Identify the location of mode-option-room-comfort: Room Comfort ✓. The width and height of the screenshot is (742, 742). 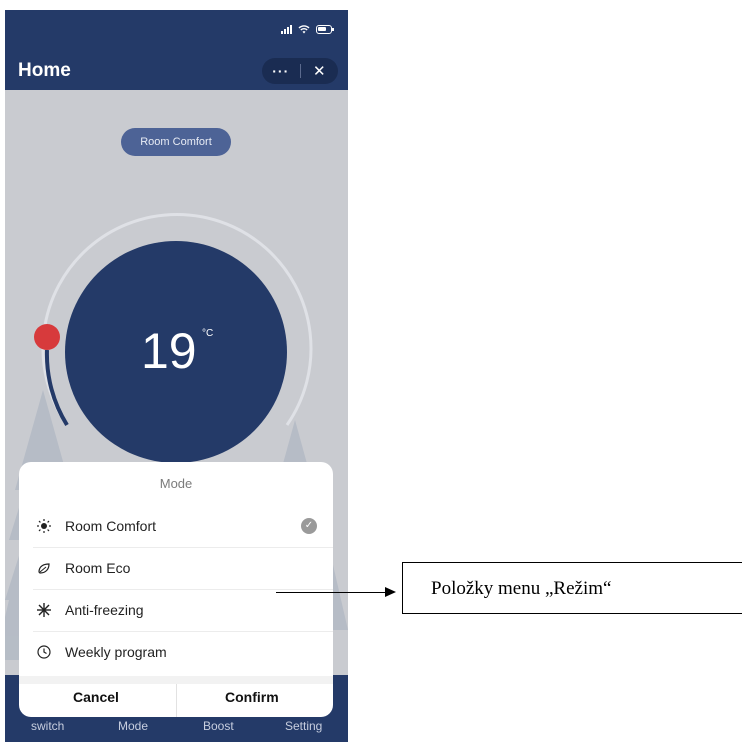
(176, 527).